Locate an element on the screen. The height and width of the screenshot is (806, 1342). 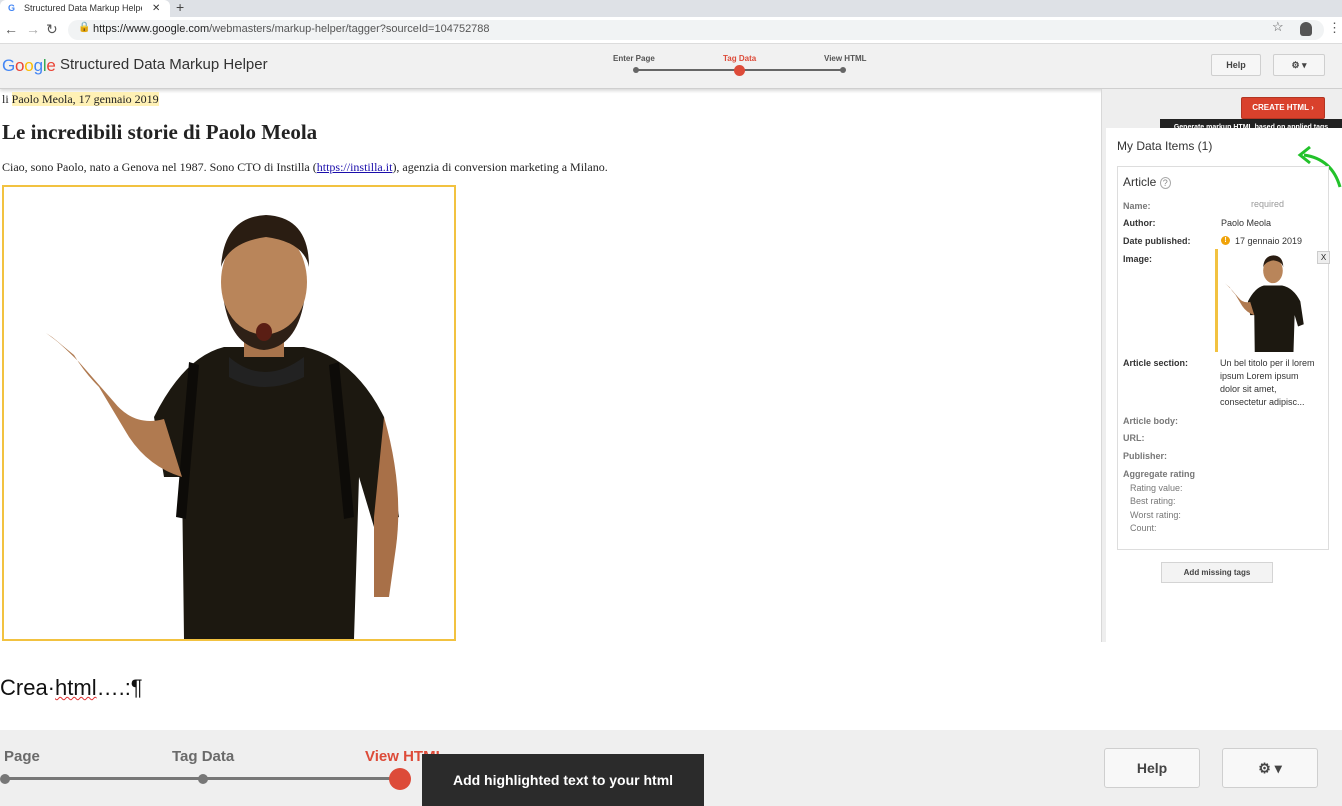
prop-name-label: Name: is located at coordinates (1137, 206).